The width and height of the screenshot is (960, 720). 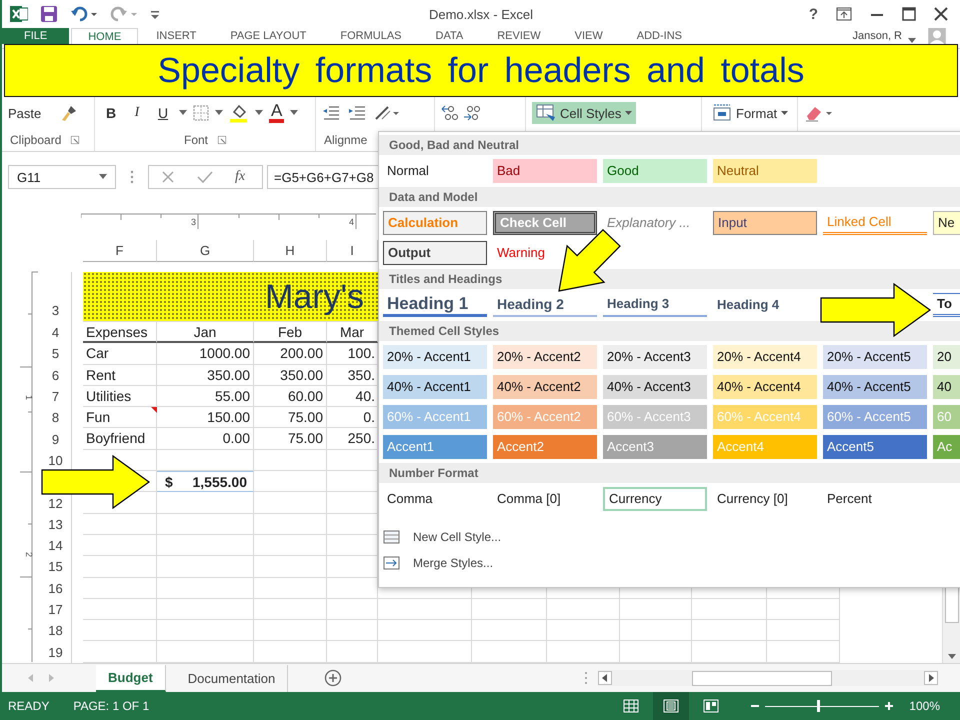 I want to click on scroll-down-icon, so click(x=952, y=656).